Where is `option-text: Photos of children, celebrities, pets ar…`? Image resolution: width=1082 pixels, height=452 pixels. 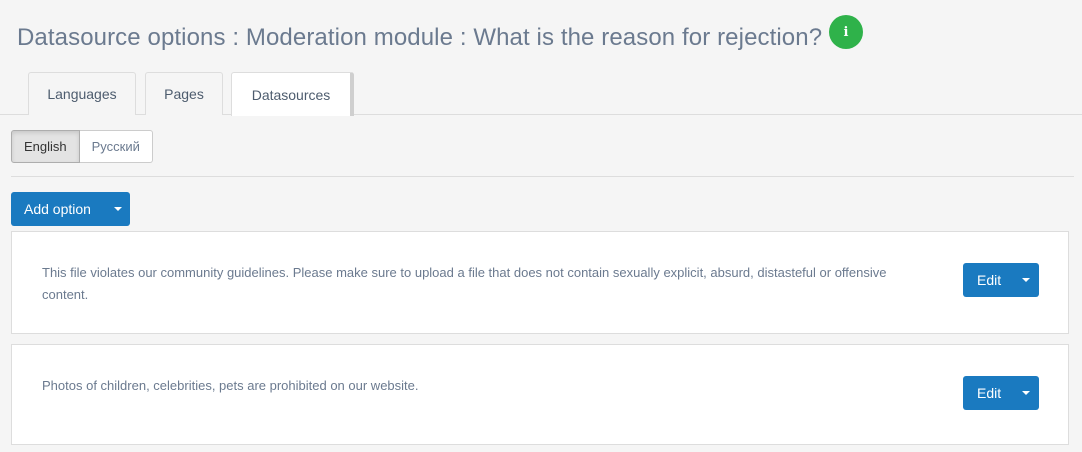 option-text: Photos of children, celebrities, pets ar… is located at coordinates (230, 385).